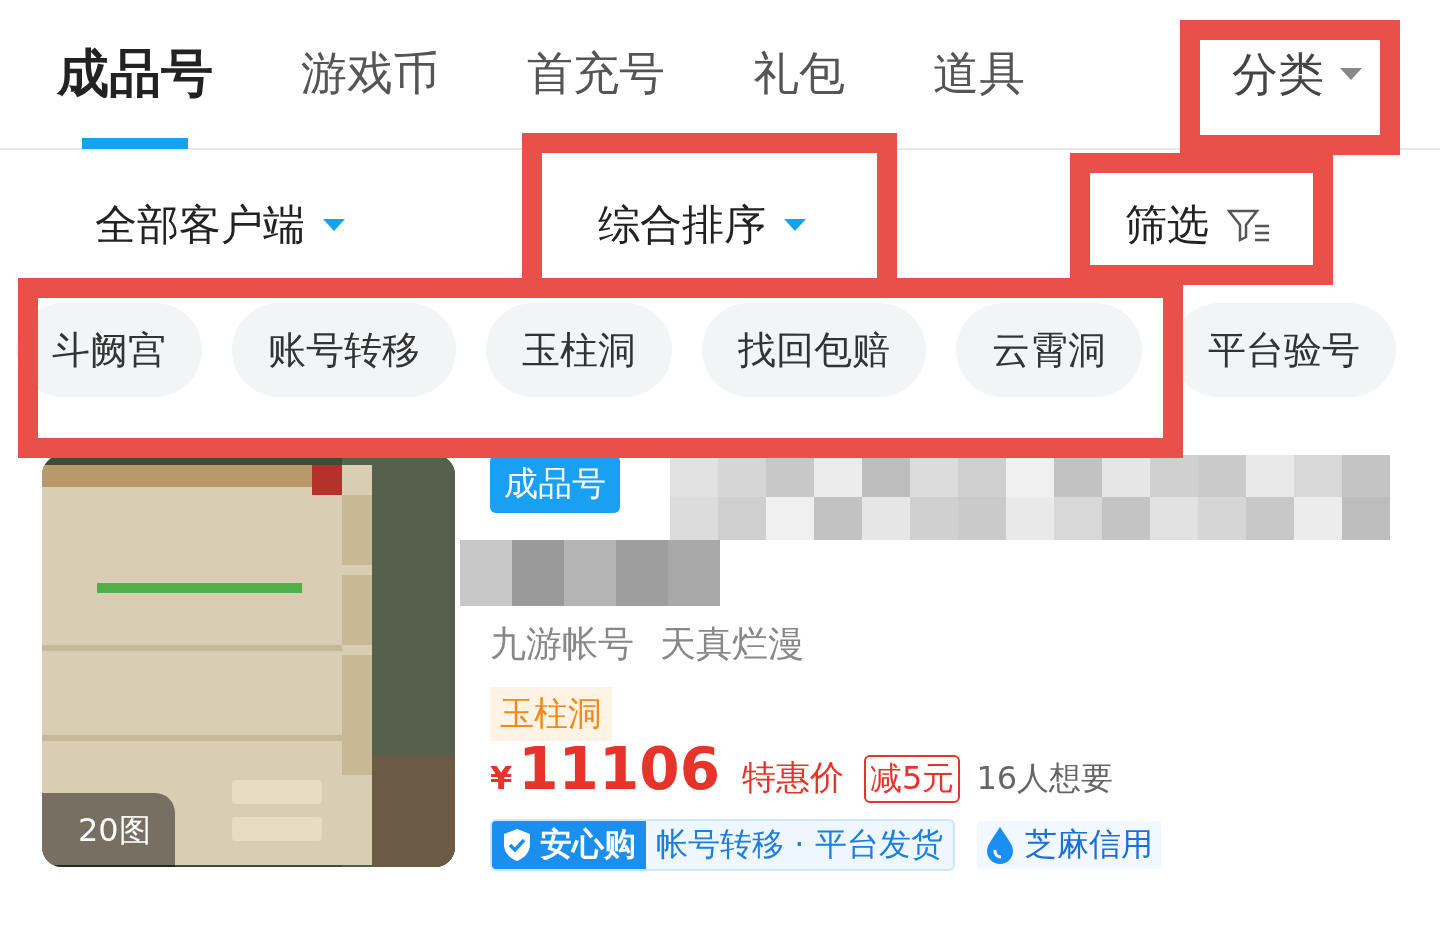  What do you see at coordinates (501, 778) in the screenshot?
I see `currency-sign: ¥` at bounding box center [501, 778].